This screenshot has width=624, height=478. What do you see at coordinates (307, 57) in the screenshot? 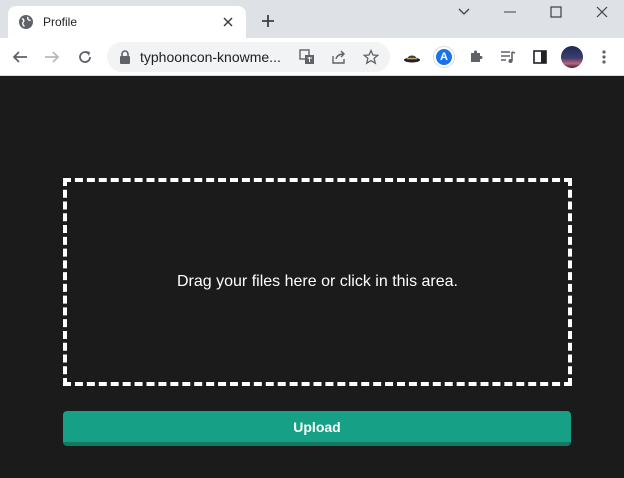
I see `translate-icon` at bounding box center [307, 57].